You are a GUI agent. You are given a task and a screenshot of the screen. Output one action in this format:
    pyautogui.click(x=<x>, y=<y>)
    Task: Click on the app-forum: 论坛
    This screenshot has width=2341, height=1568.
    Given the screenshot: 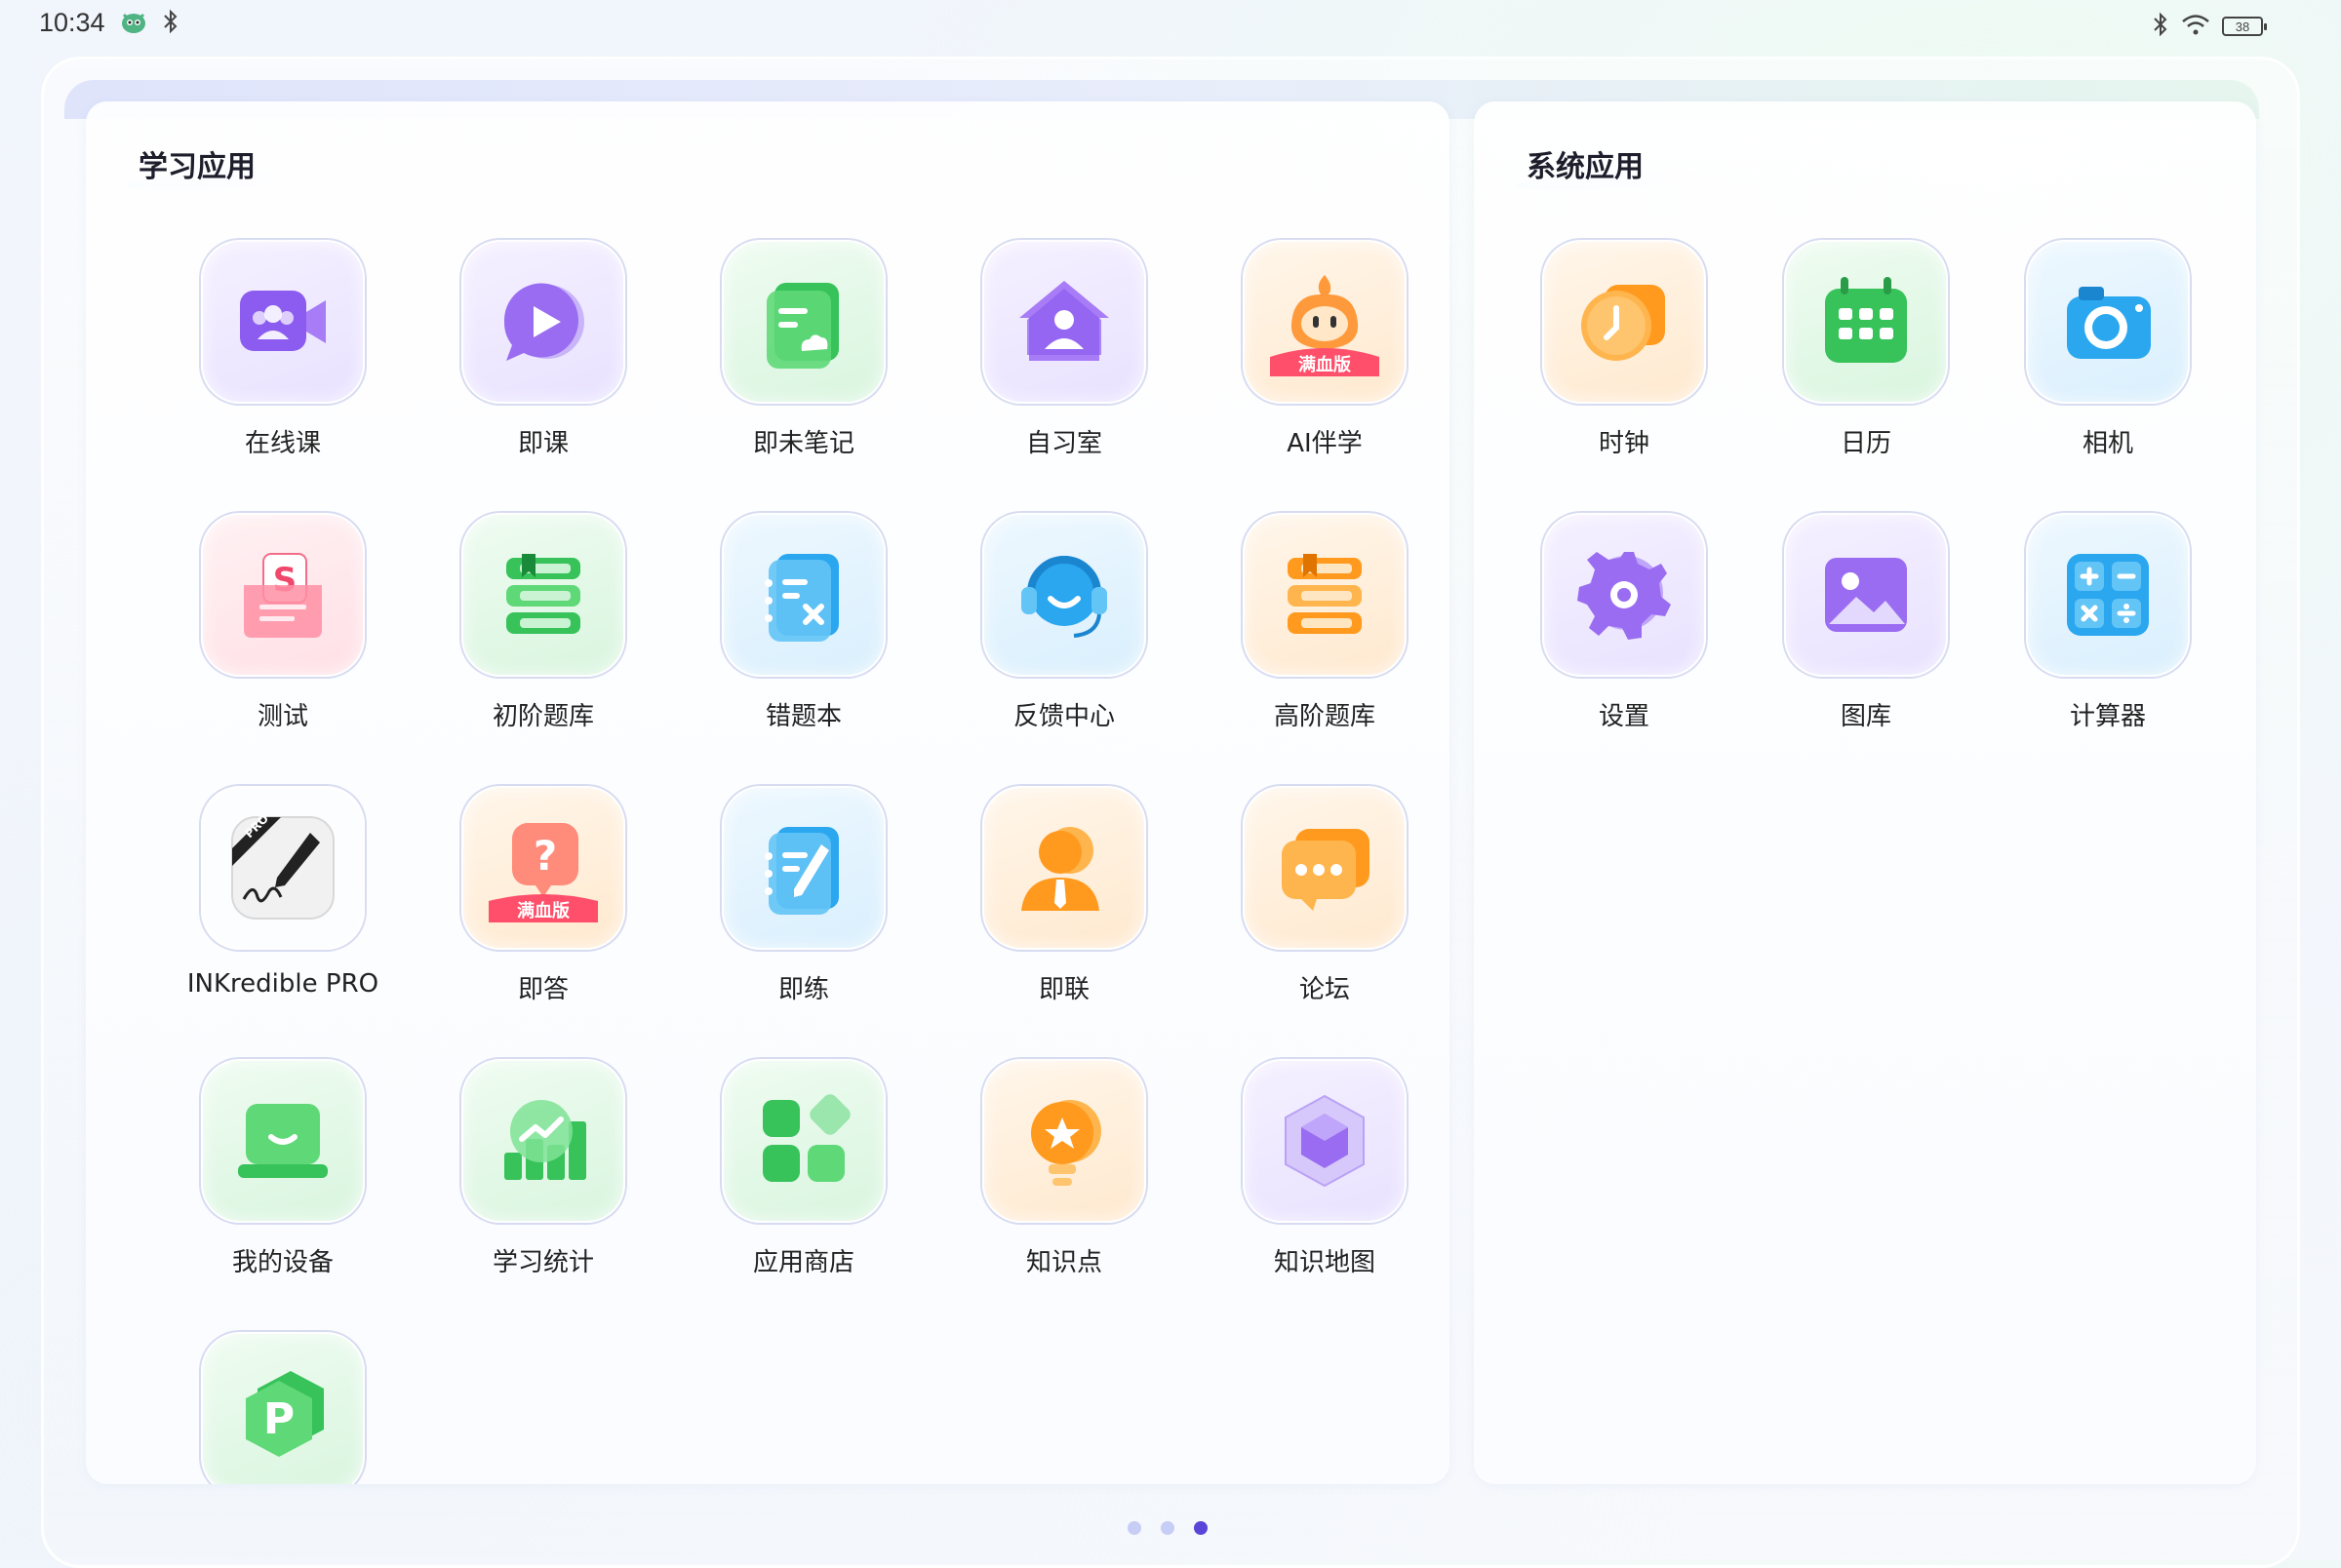 What is the action you would take?
    pyautogui.click(x=1313, y=903)
    